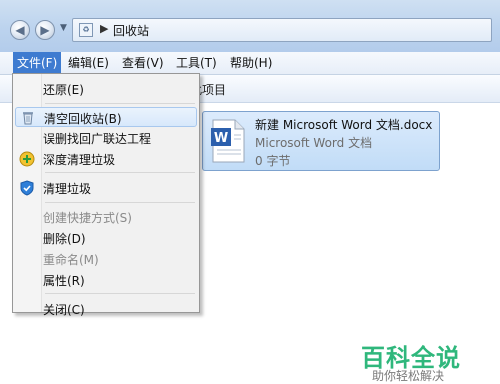 The image size is (500, 384). I want to click on menu-view: 查看(V), so click(143, 63).